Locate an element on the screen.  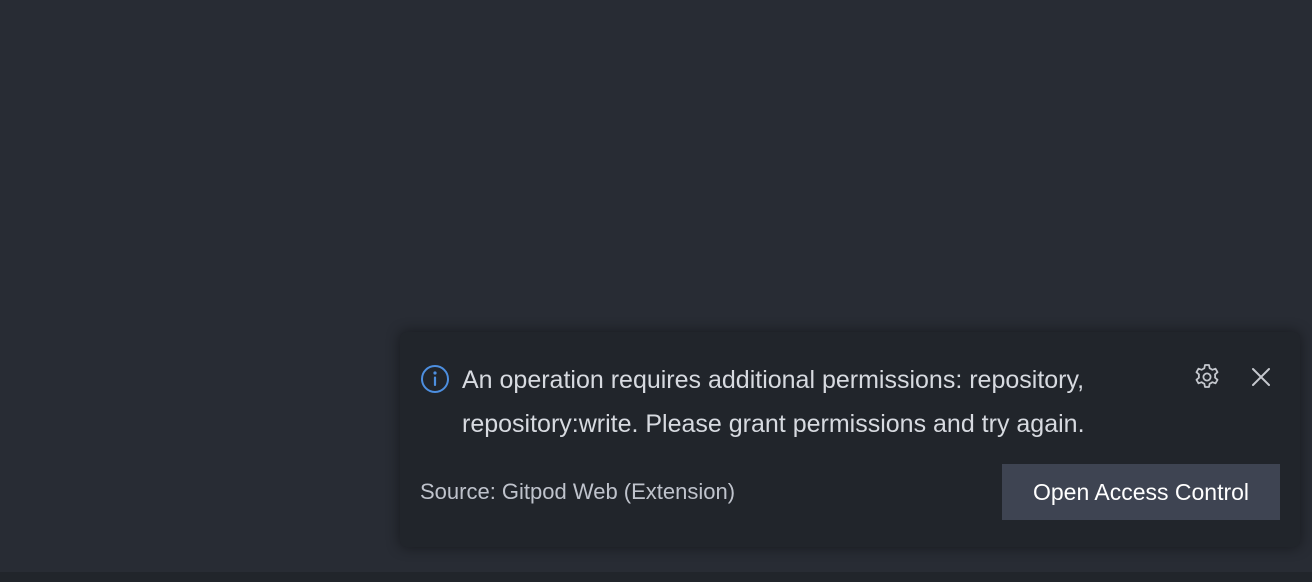
open-access-control-button: Open Access Control is located at coordinates (1141, 492).